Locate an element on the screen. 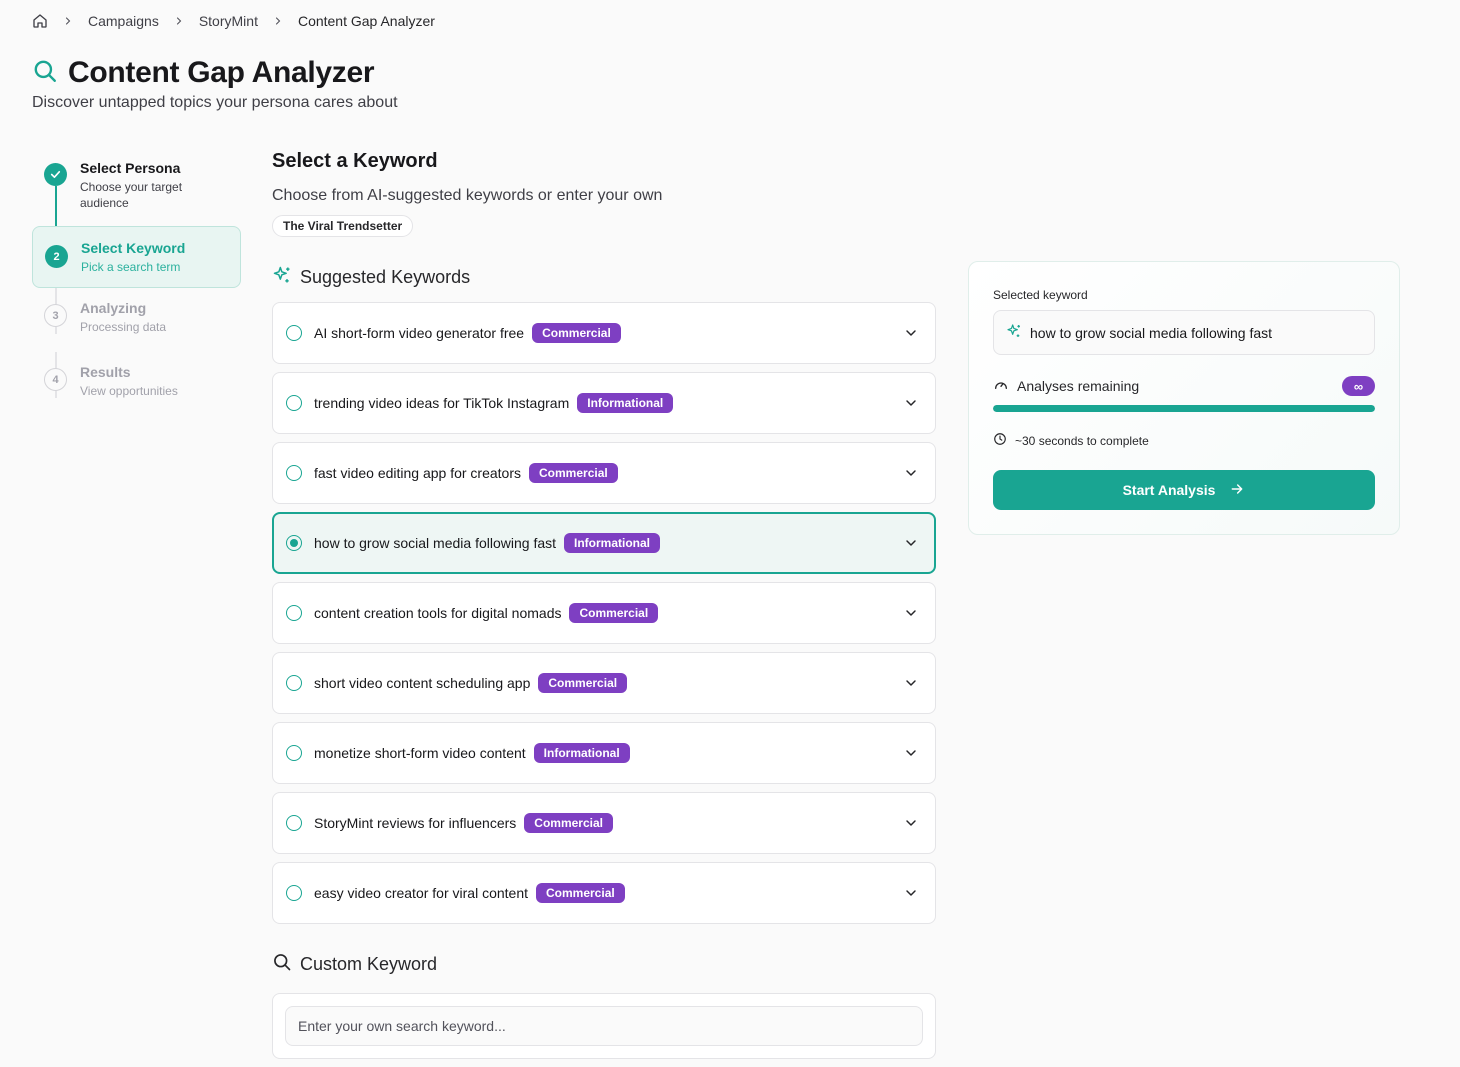 The width and height of the screenshot is (1460, 1067). keyword-text: StoryMint reviews for influencers is located at coordinates (415, 823).